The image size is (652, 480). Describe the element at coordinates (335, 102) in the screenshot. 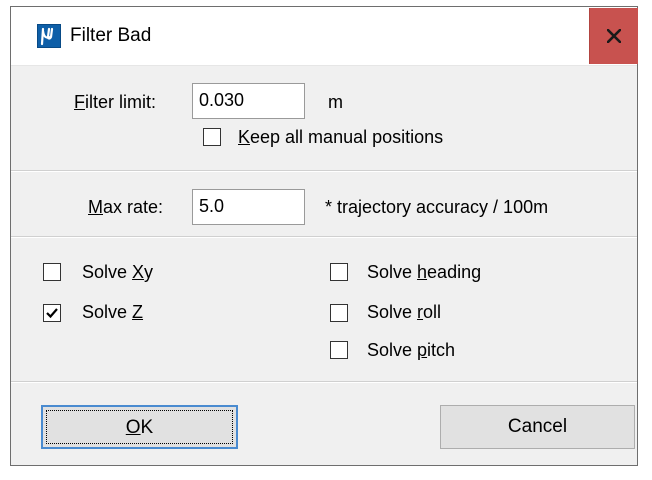

I see `filter-limit-unit: m` at that location.